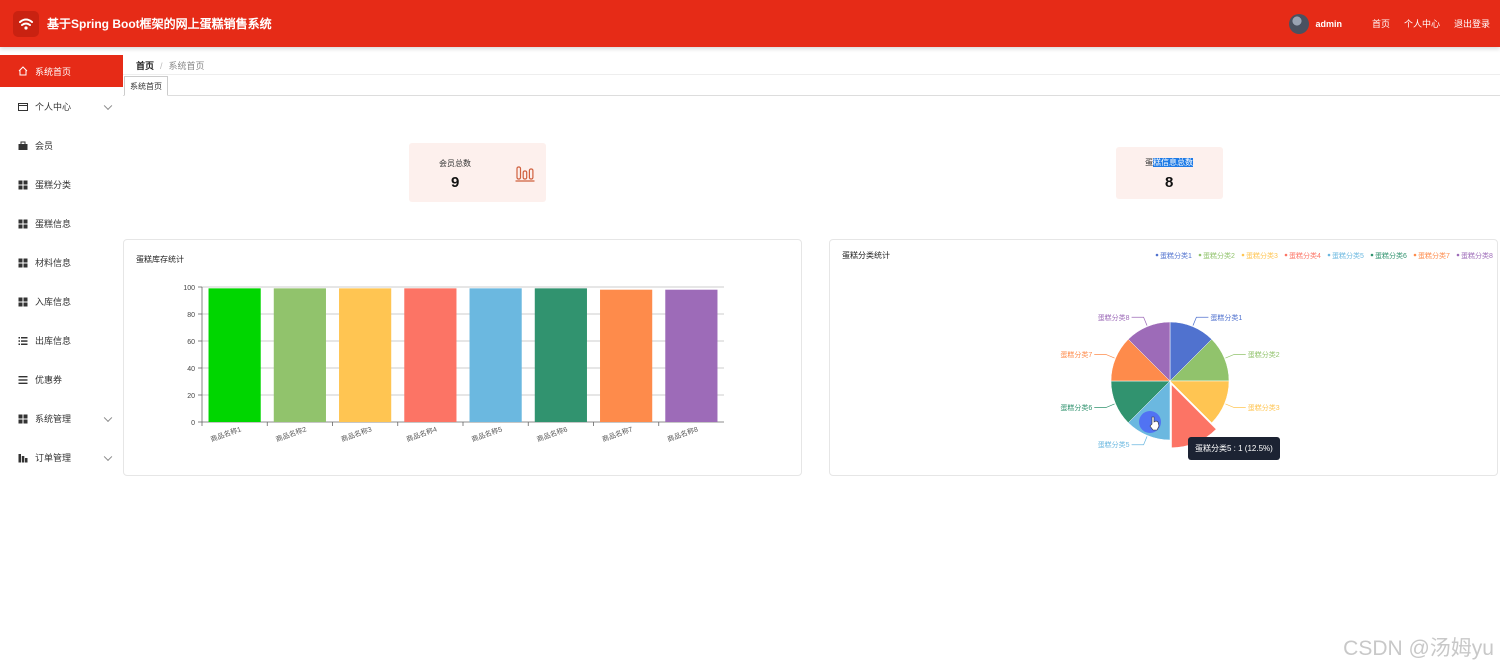 The width and height of the screenshot is (1500, 670). Describe the element at coordinates (61, 106) in the screenshot. I see `sidebar-item-profile: 个人中心` at that location.